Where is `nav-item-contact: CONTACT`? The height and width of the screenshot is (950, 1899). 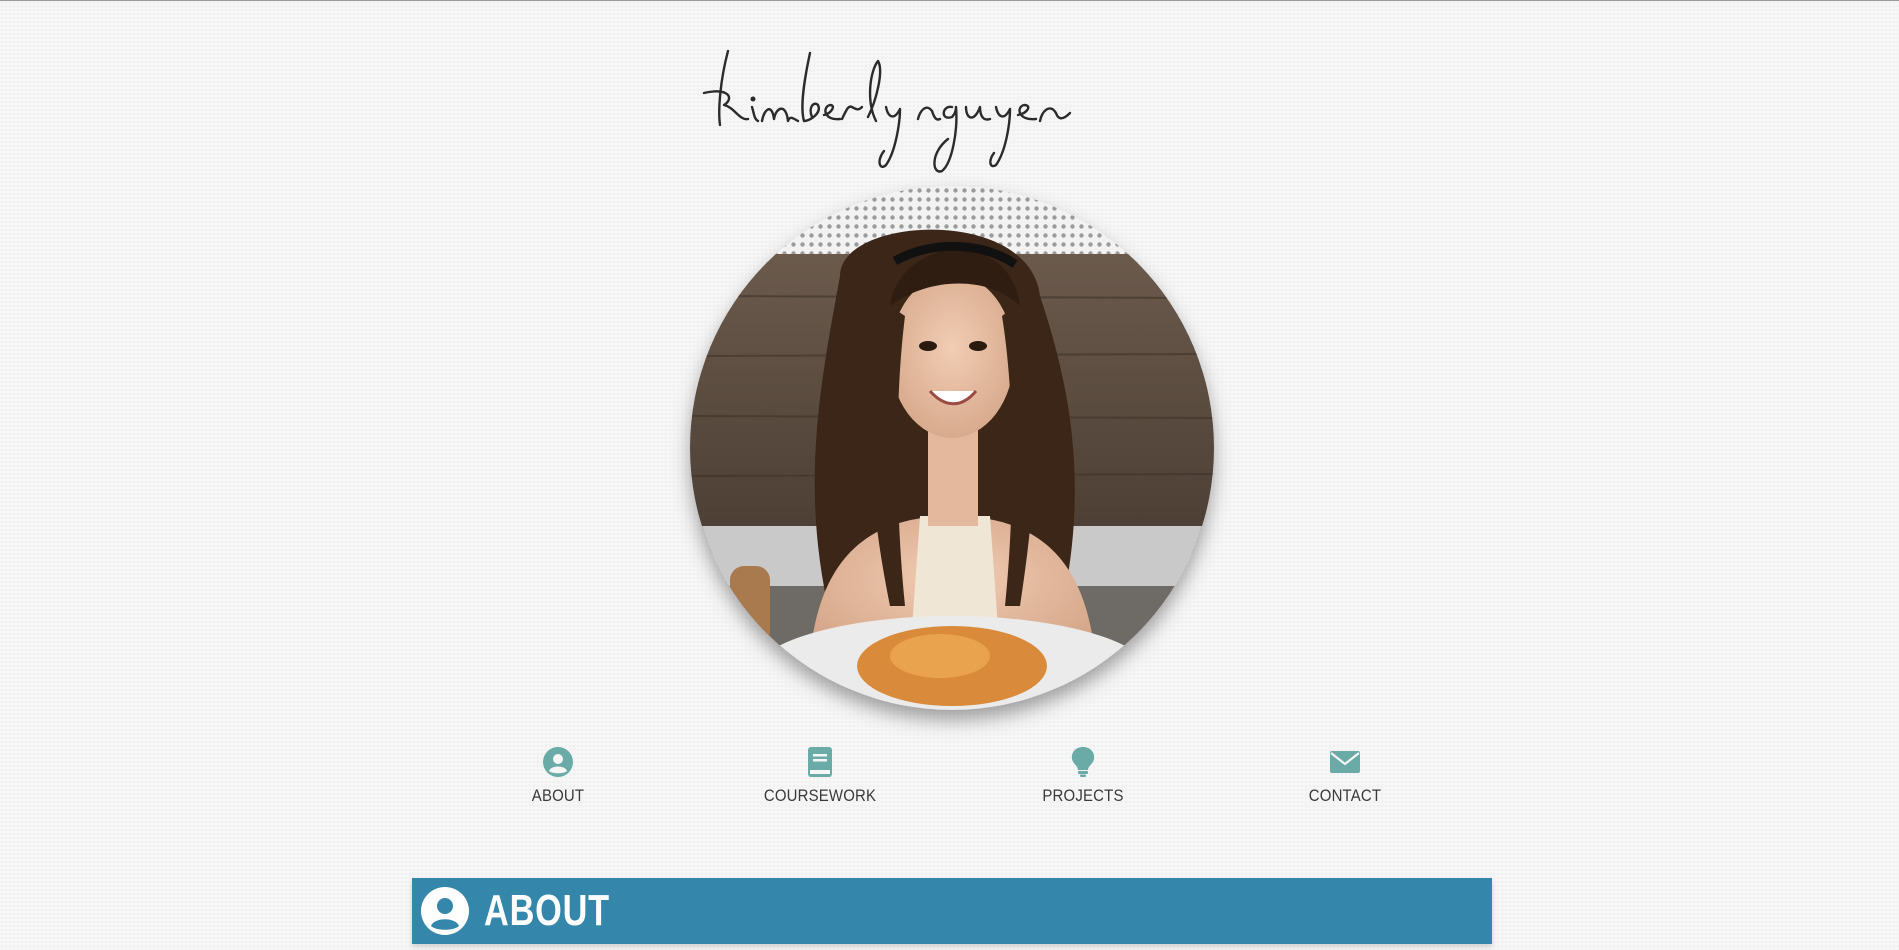
nav-item-contact: CONTACT is located at coordinates (1345, 776).